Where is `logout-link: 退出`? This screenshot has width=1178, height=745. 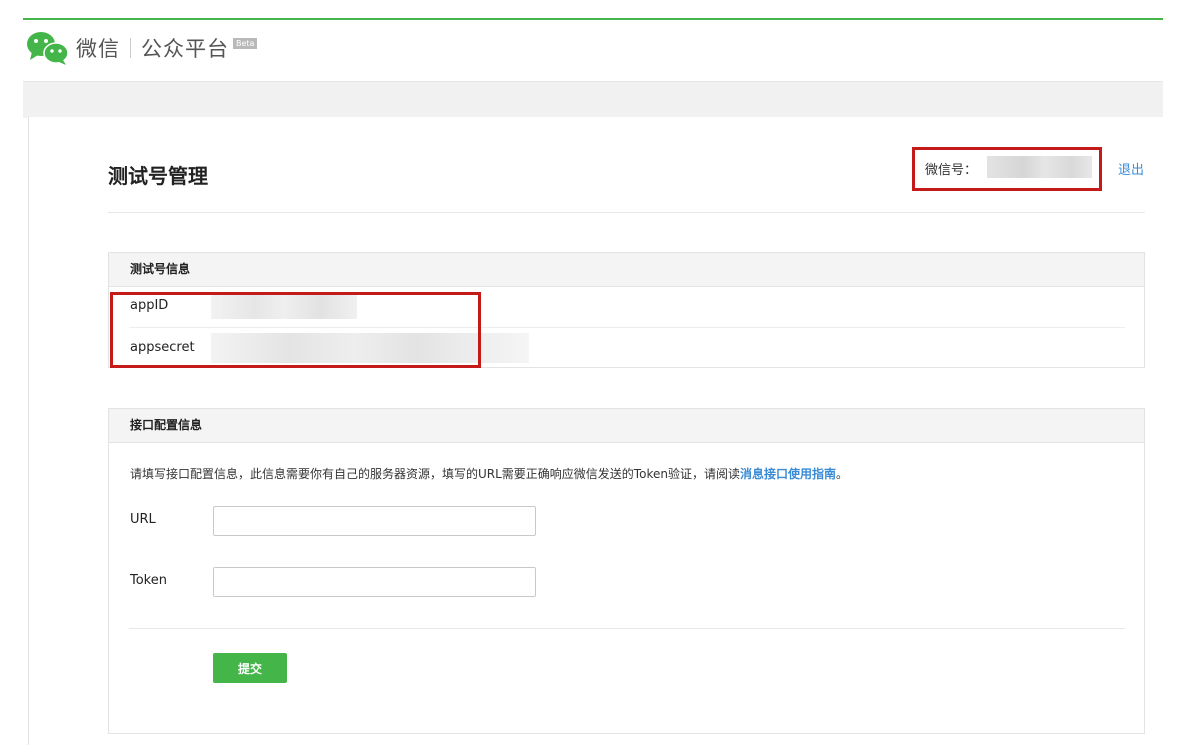 logout-link: 退出 is located at coordinates (1131, 168).